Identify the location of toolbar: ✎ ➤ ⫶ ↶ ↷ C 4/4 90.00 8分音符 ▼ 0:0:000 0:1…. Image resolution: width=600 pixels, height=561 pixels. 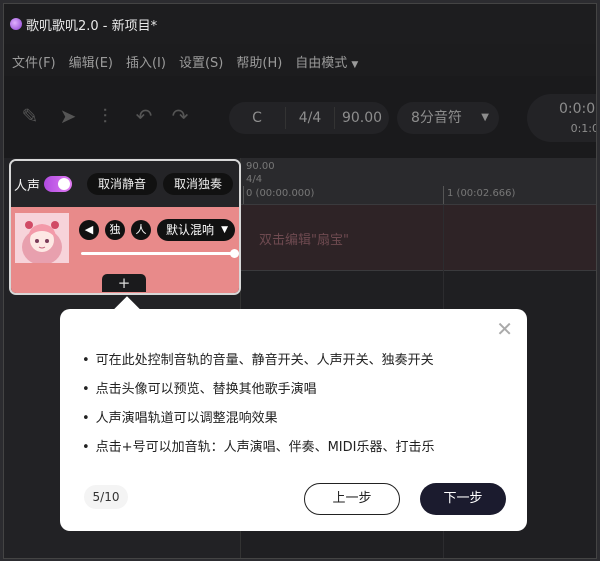
(300, 117).